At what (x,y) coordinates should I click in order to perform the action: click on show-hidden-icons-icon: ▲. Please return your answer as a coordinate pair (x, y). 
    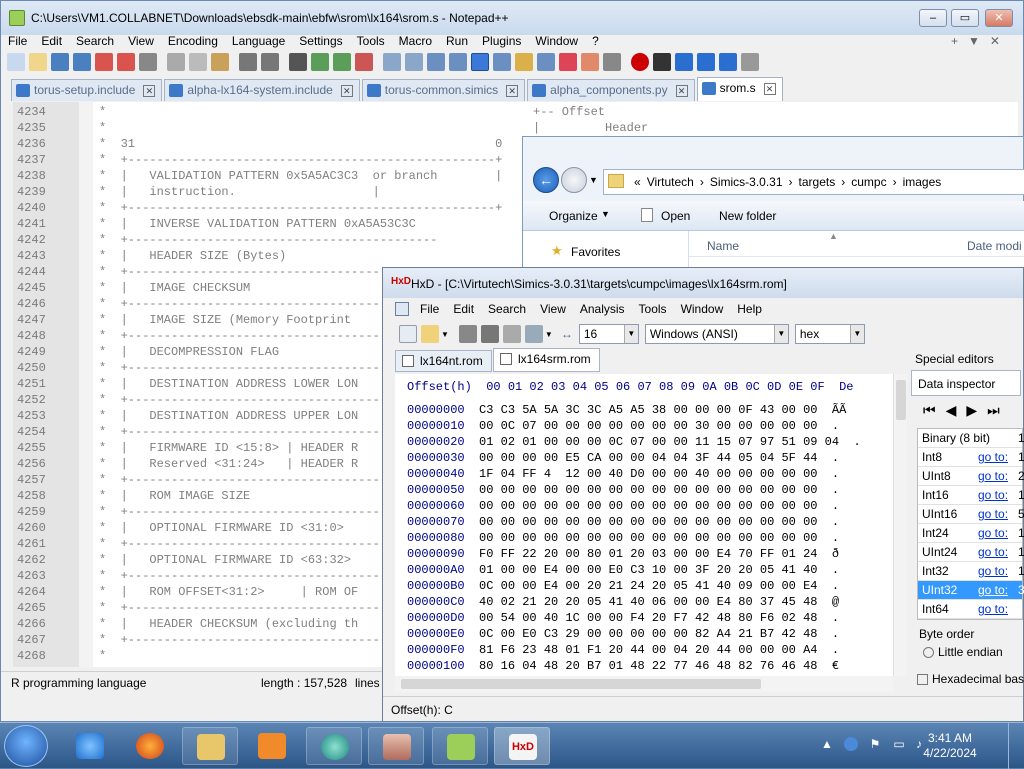
    Looking at the image, I should click on (827, 744).